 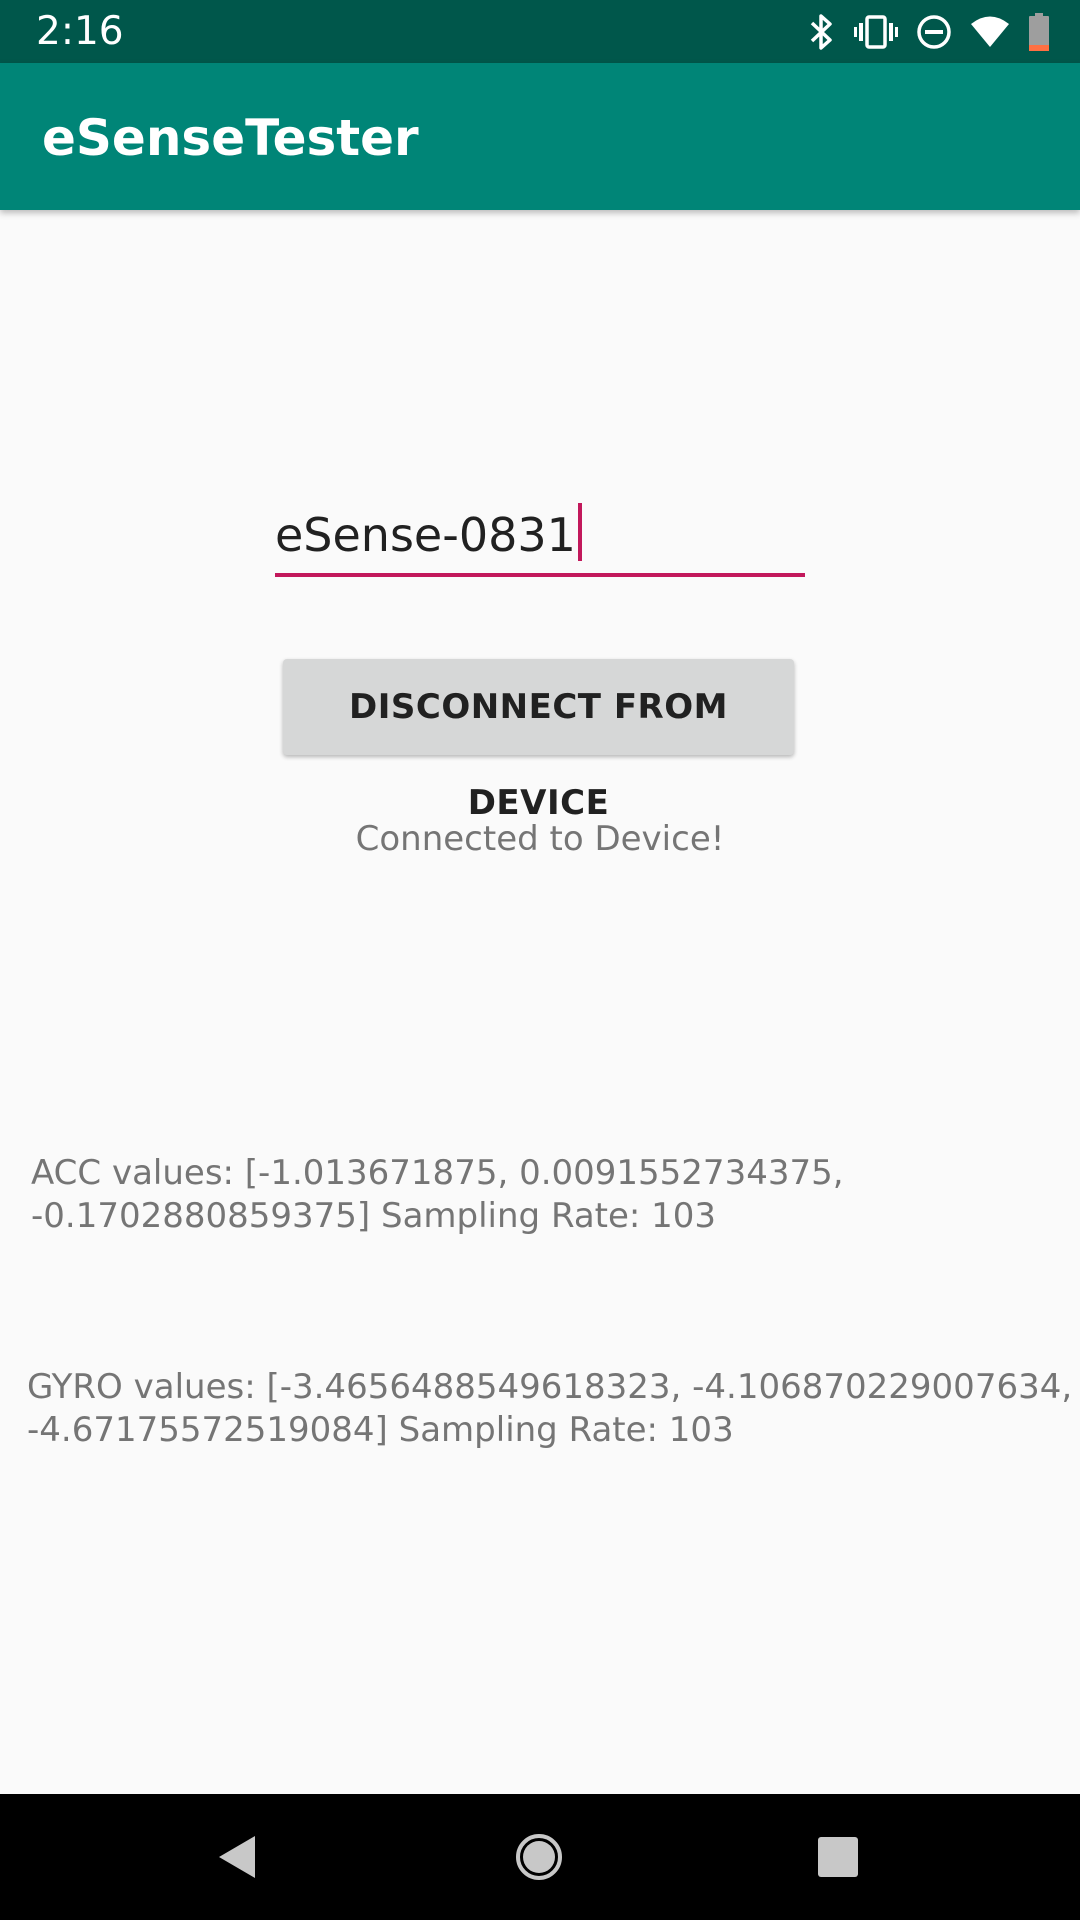 I want to click on wifi-icon, so click(x=990, y=32).